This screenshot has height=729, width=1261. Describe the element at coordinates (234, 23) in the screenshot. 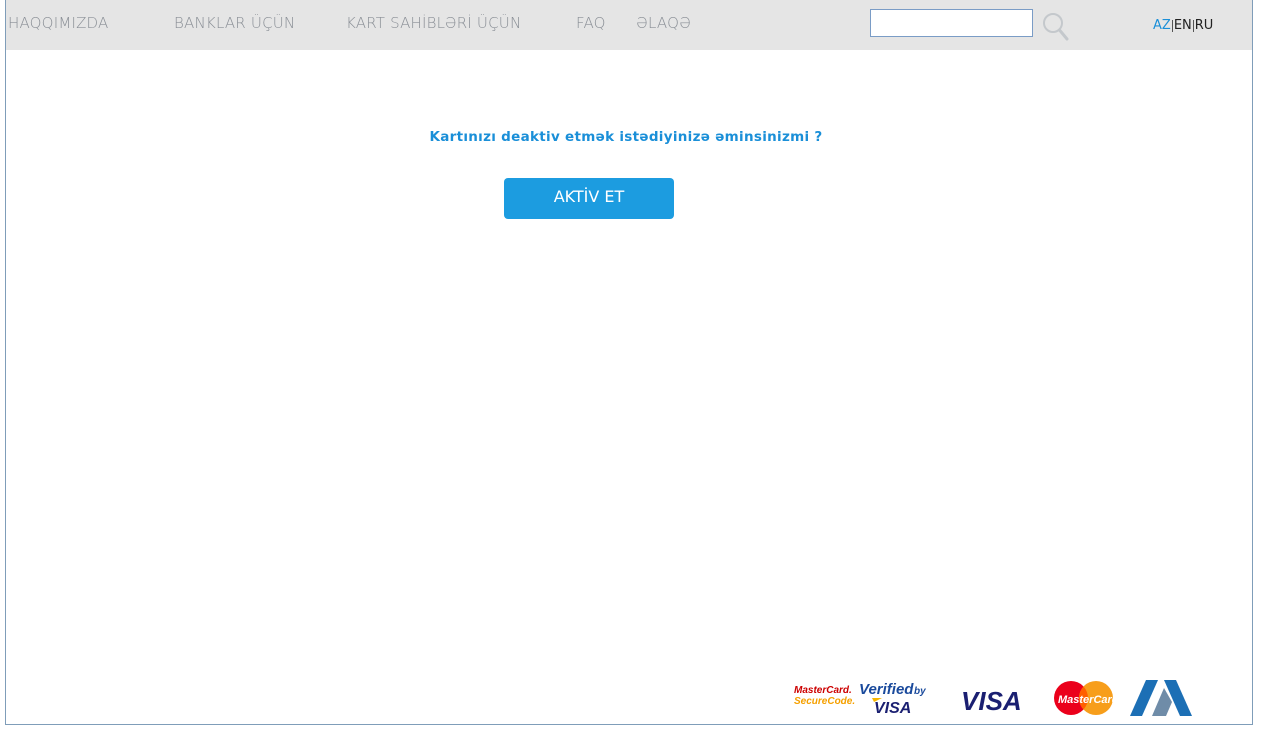

I see `nav-item-for-banks: BANKLAR ÜÇÜN` at that location.